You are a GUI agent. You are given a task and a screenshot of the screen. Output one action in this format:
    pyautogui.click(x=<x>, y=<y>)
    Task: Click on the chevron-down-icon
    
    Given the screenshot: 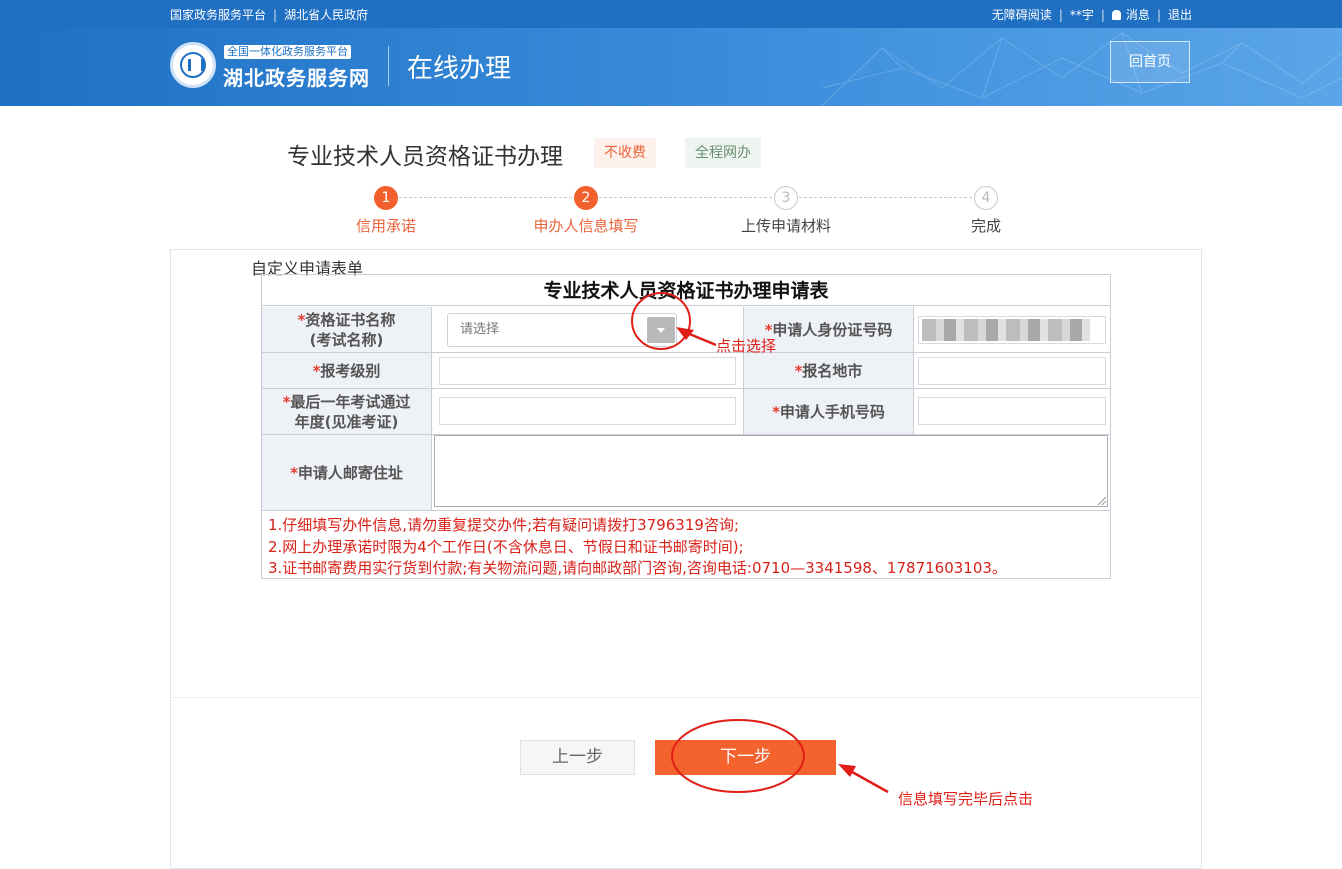 What is the action you would take?
    pyautogui.click(x=661, y=330)
    